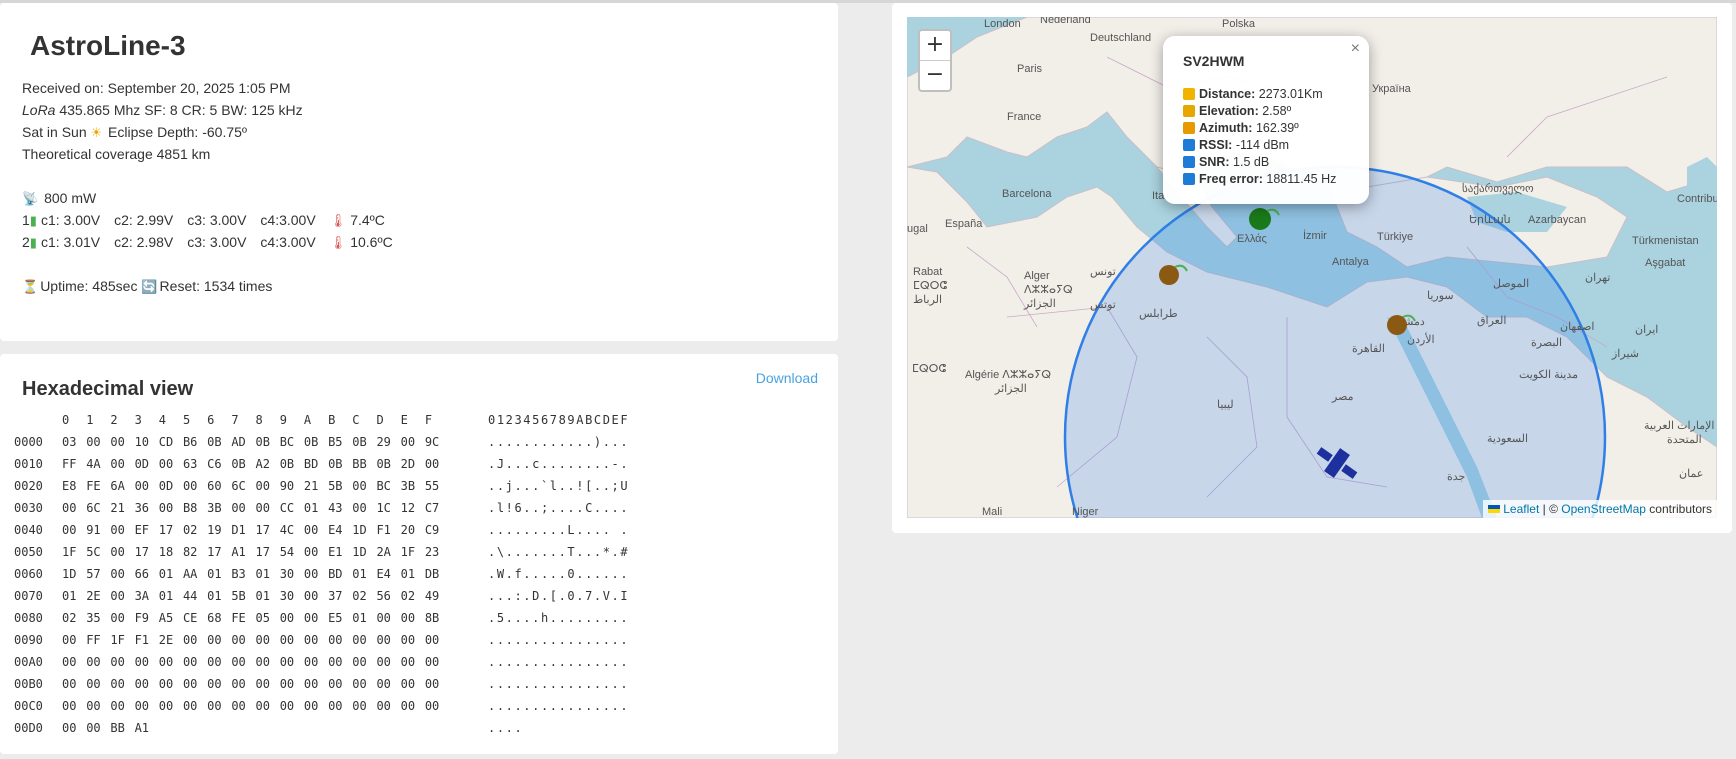  What do you see at coordinates (275, 640) in the screenshot?
I see `hex-bytes: 00 FF 1F F1 2E 00 00 00 00 00 00 00 00 00 00 00` at bounding box center [275, 640].